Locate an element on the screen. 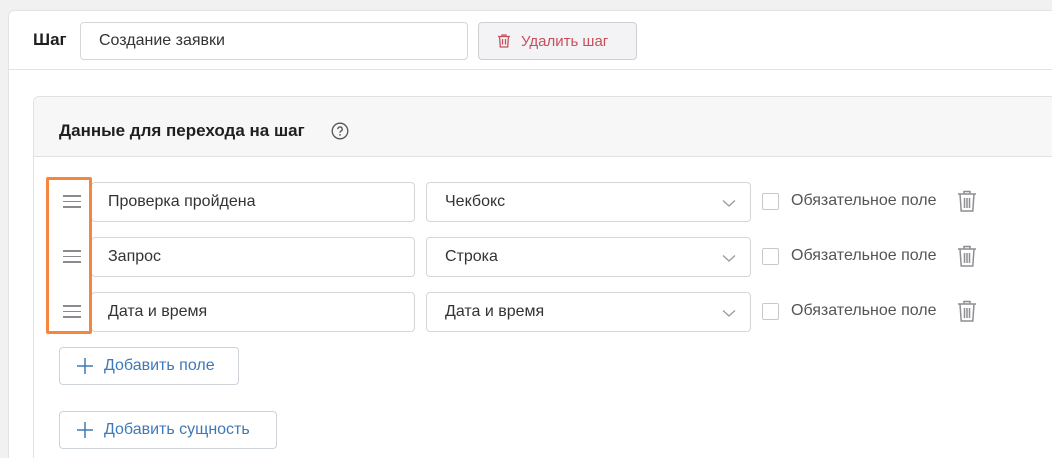 The width and height of the screenshot is (1052, 458). drag-handles-highlight is located at coordinates (69, 255).